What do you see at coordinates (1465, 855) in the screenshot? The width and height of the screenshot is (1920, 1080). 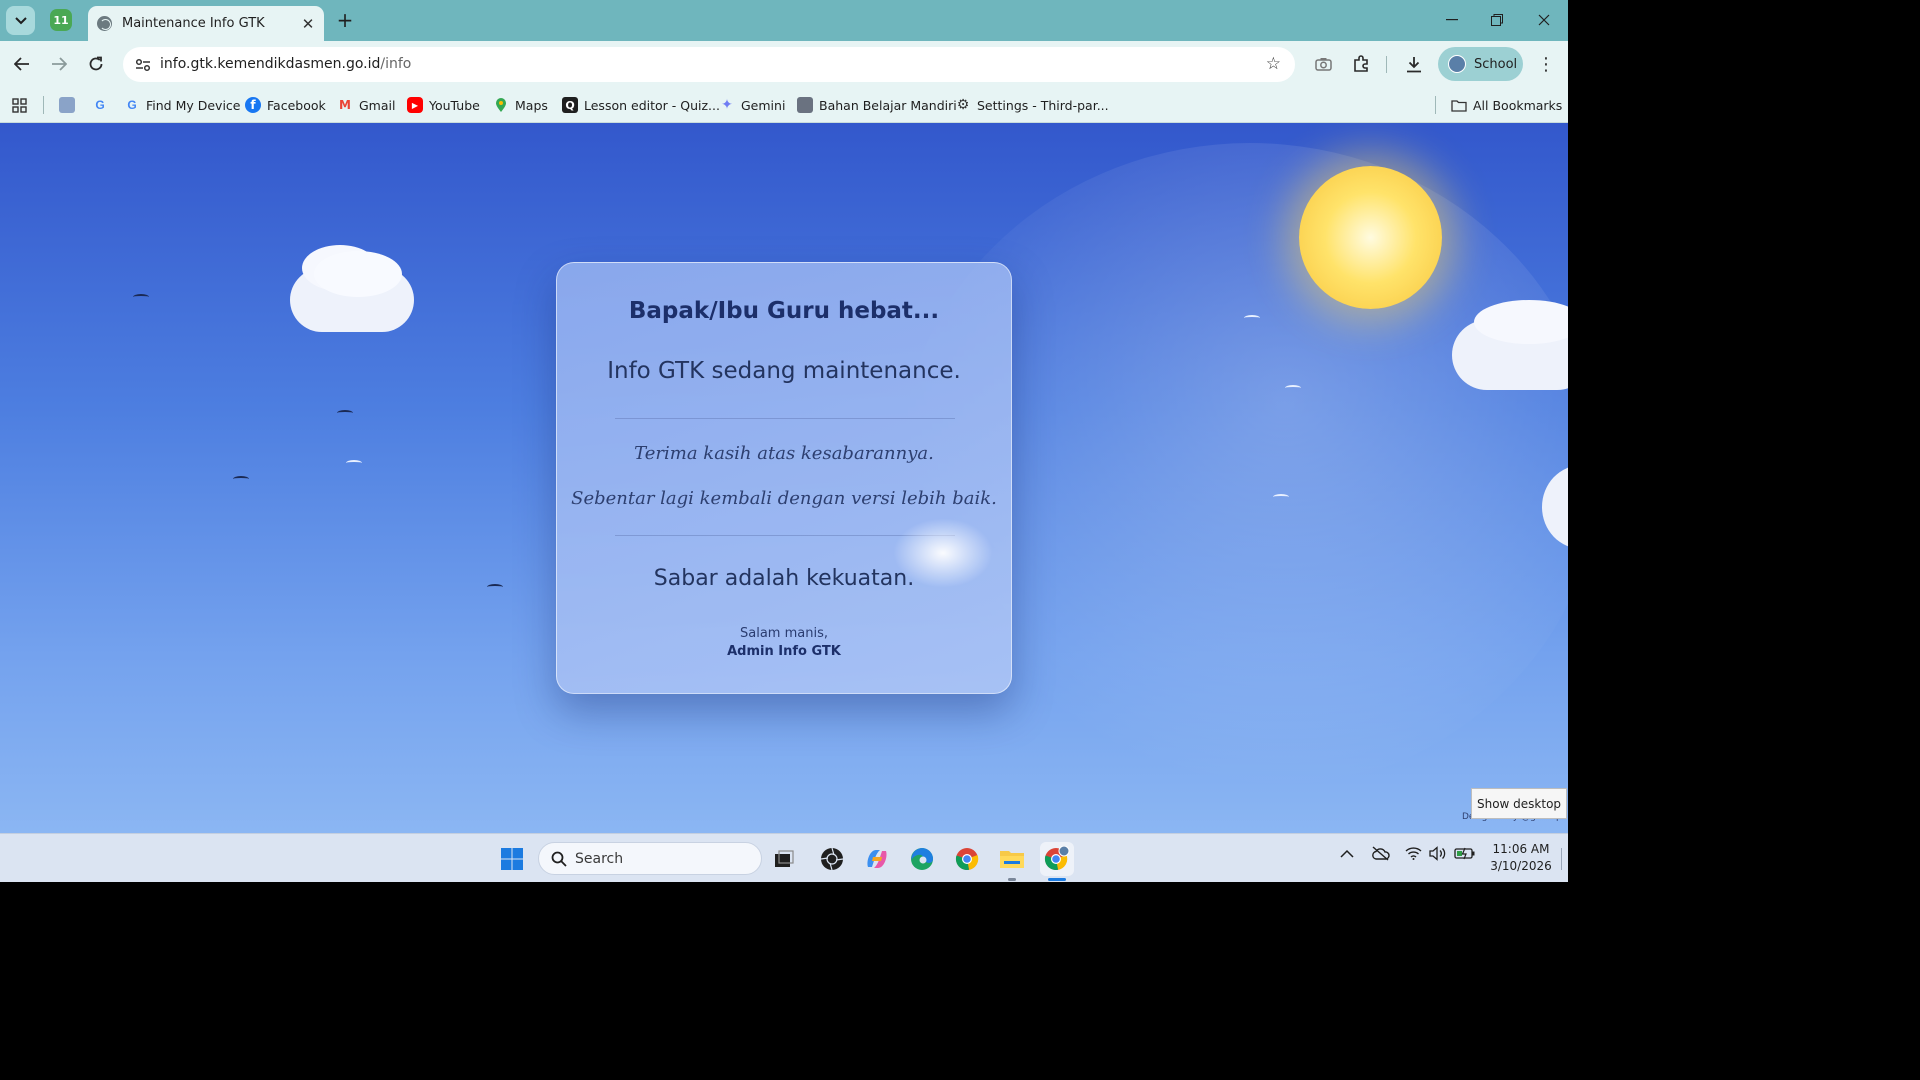 I see `battery-icon` at bounding box center [1465, 855].